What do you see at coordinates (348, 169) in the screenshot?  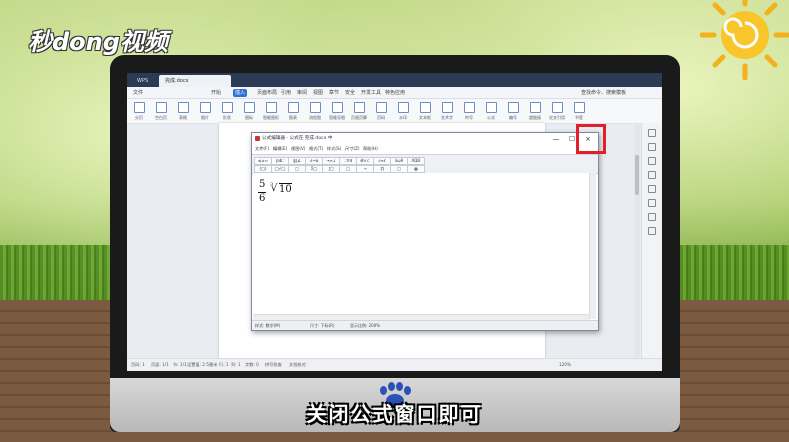 I see `palette-bars: □` at bounding box center [348, 169].